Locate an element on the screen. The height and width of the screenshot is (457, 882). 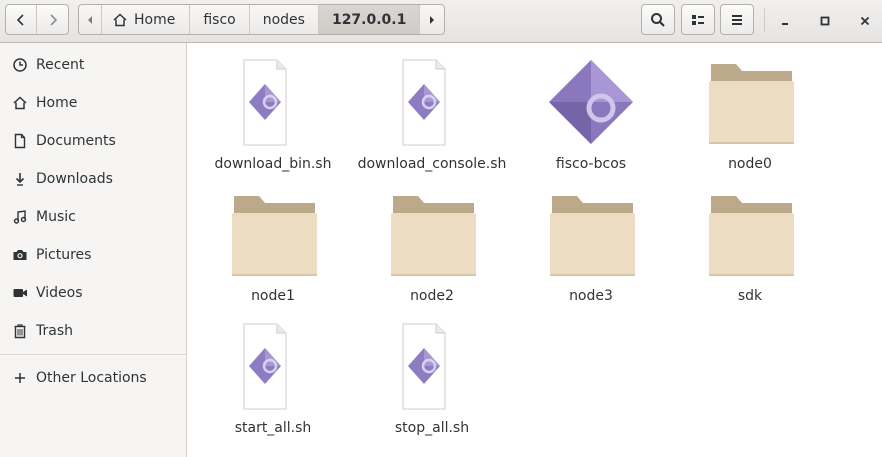
sidebar-item-label: Trash is located at coordinates (54, 331).